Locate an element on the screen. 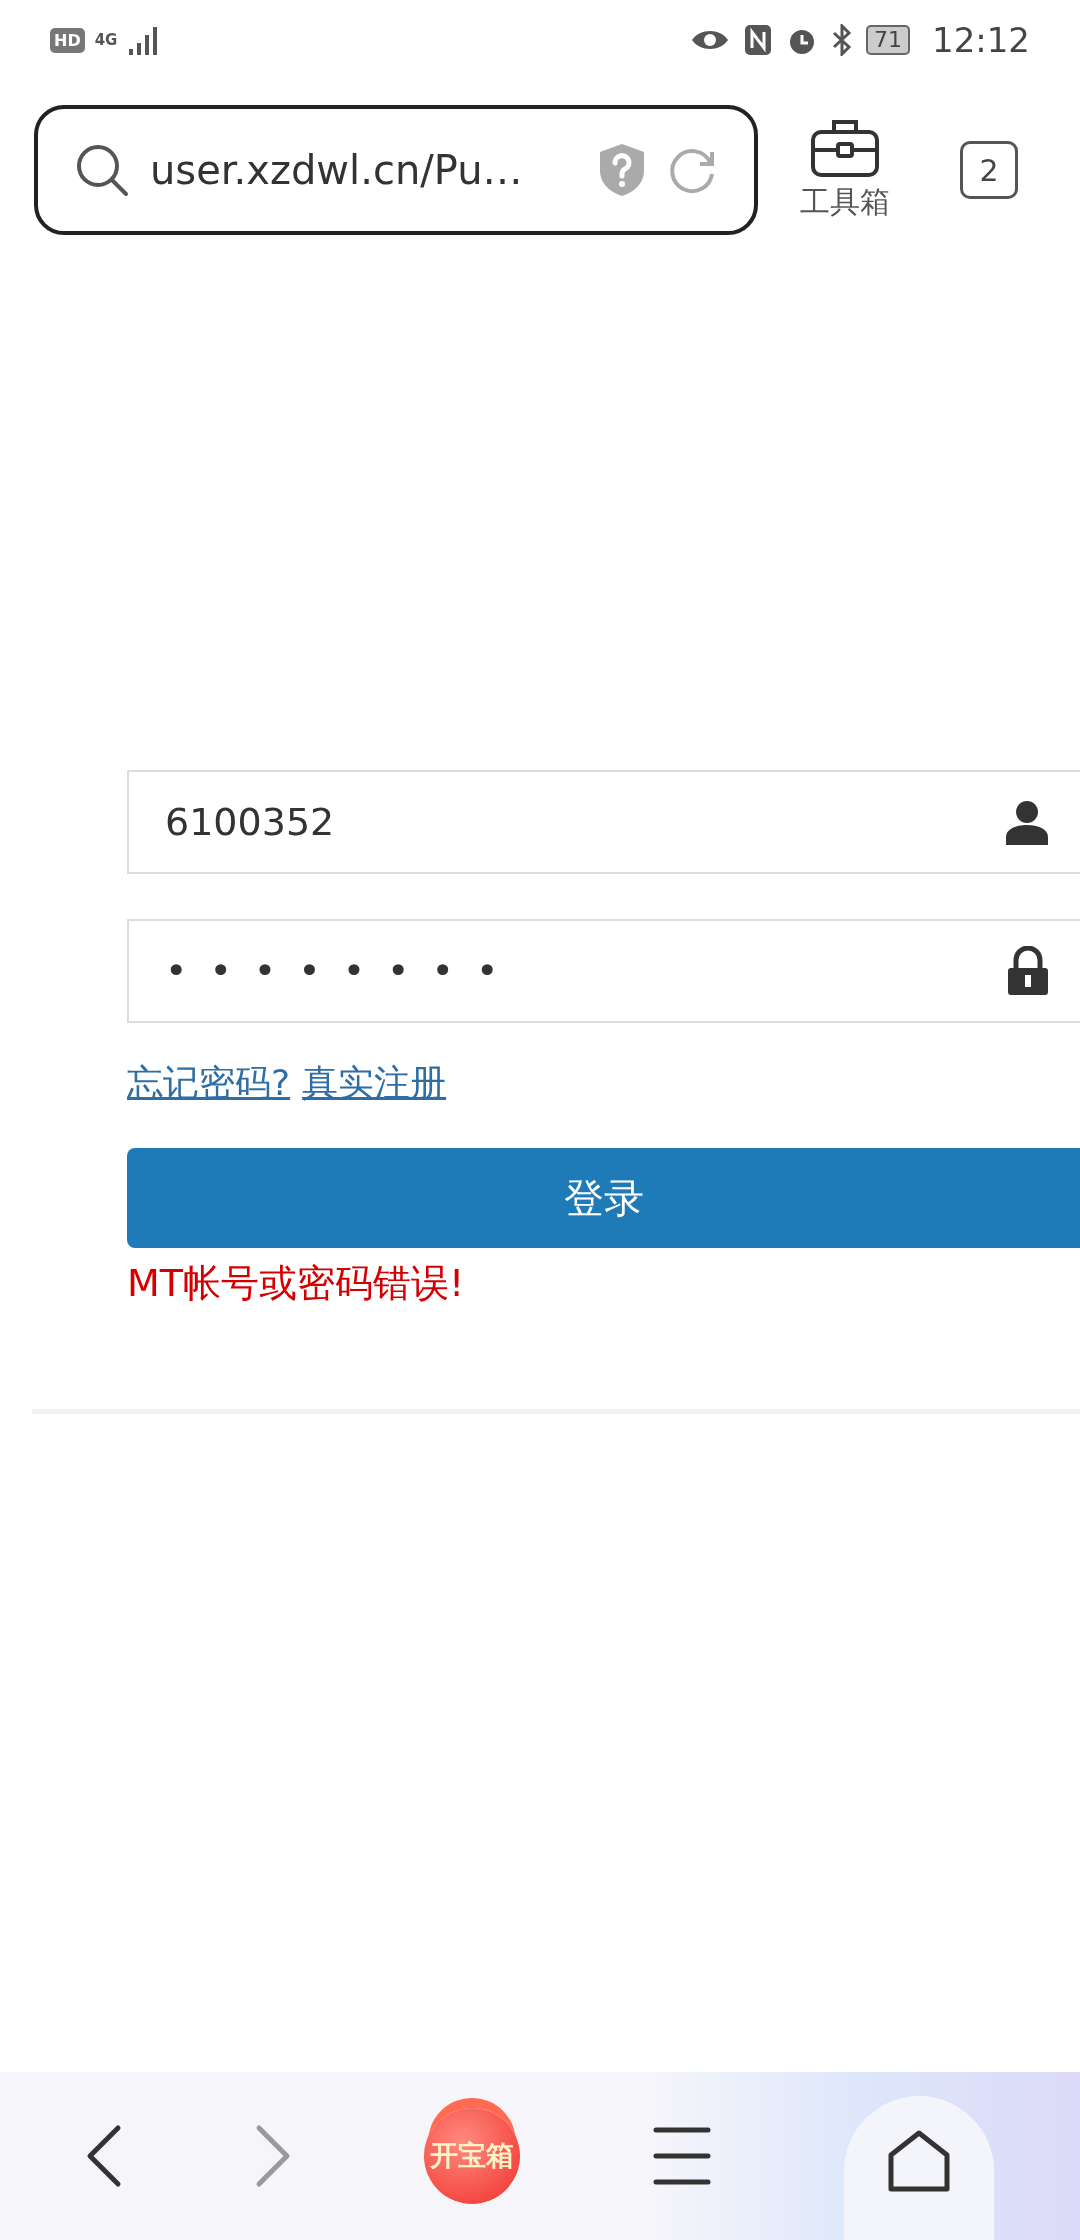 This screenshot has height=2240, width=1080. lock-icon is located at coordinates (1028, 971).